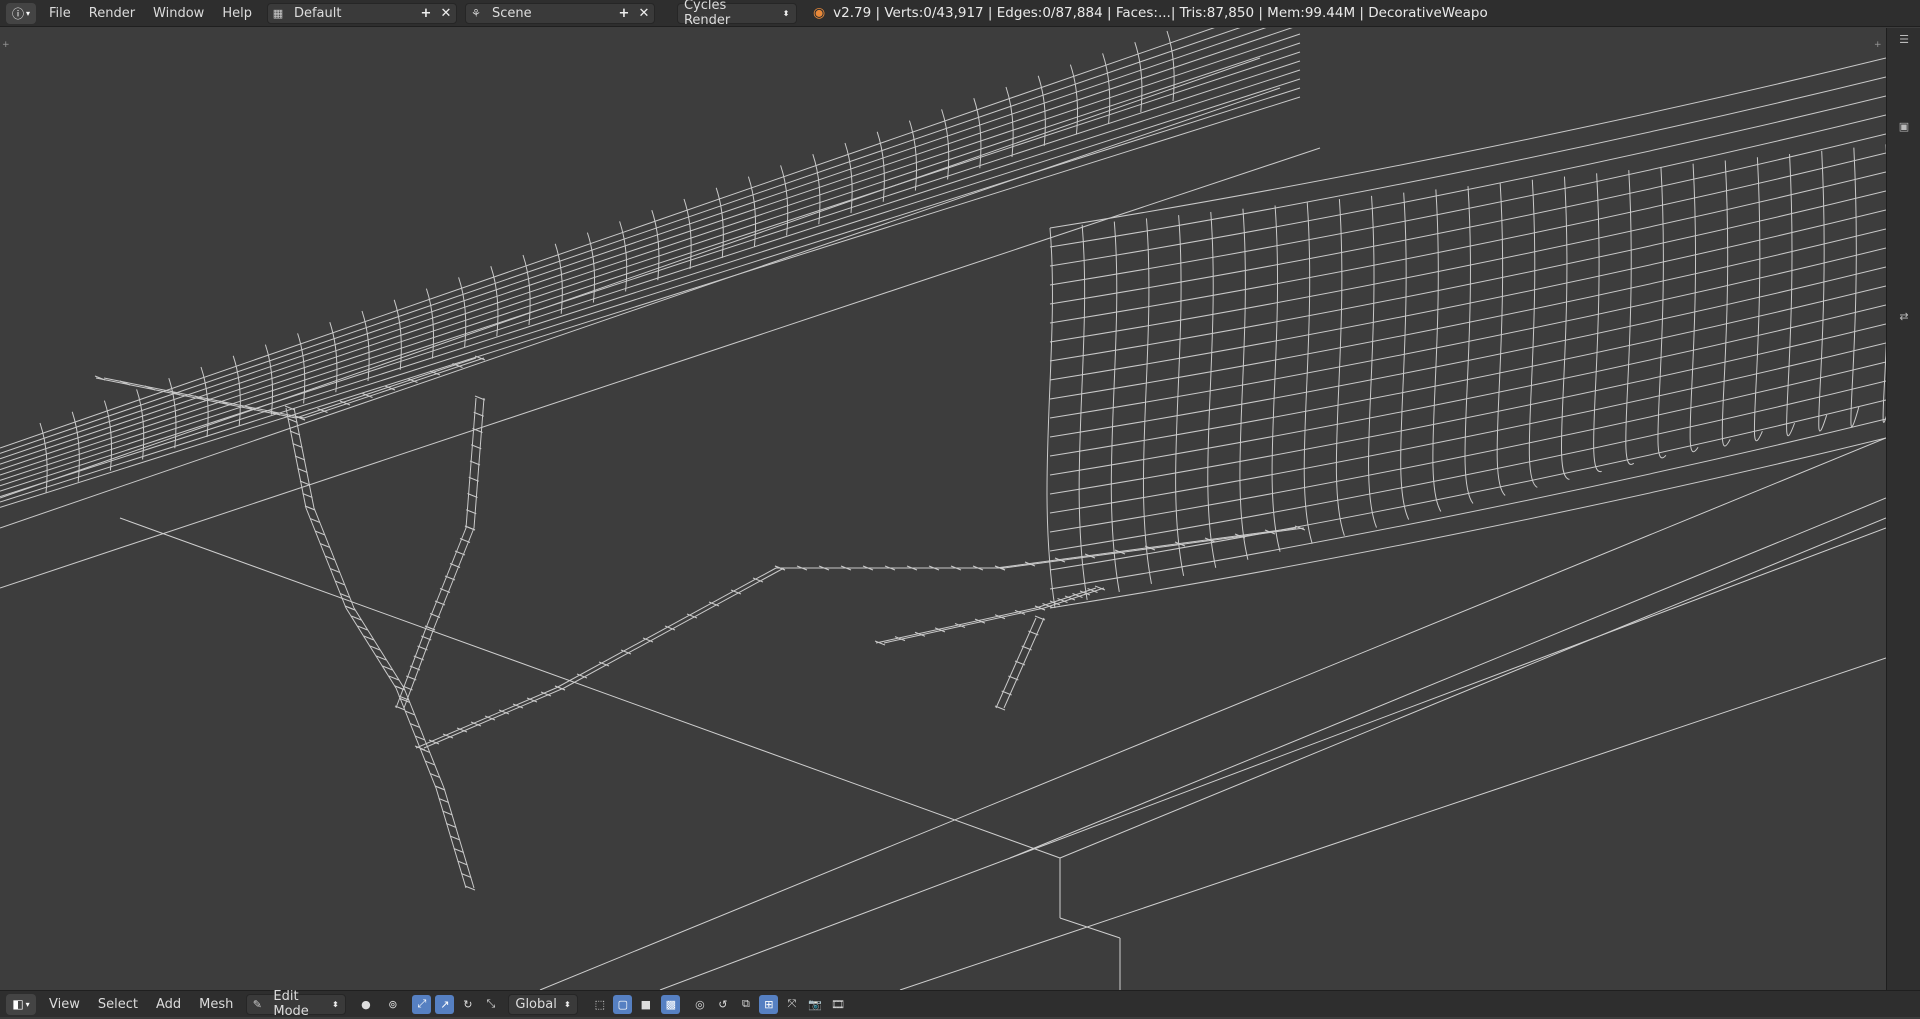 The image size is (1920, 1019). What do you see at coordinates (6, 45) in the screenshot?
I see `region-toggle-left-icon: +` at bounding box center [6, 45].